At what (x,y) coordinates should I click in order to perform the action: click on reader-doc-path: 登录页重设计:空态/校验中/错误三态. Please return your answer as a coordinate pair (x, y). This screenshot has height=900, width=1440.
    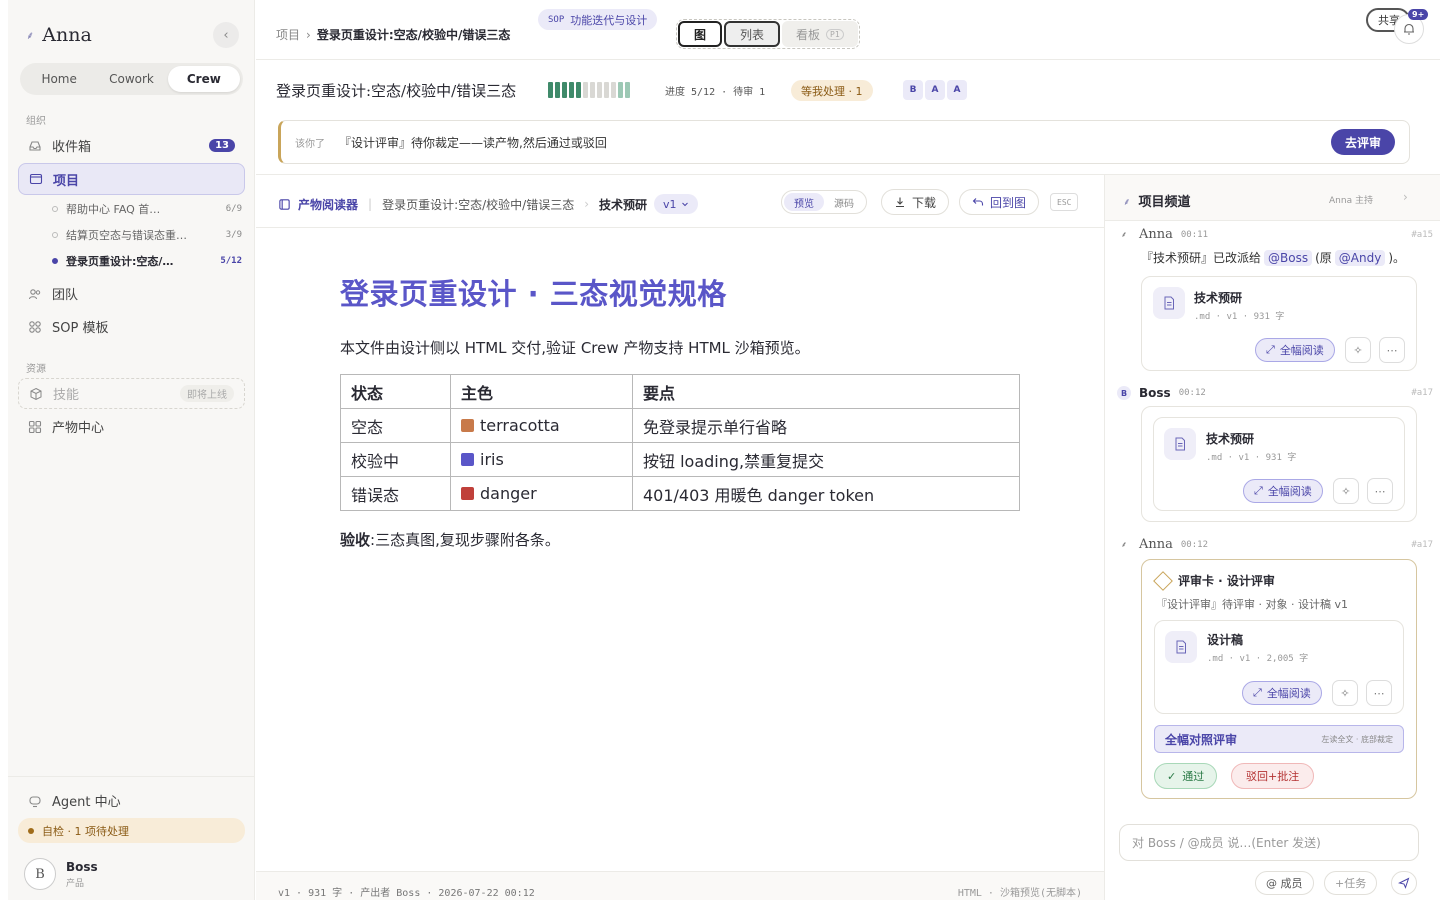
    Looking at the image, I should click on (478, 204).